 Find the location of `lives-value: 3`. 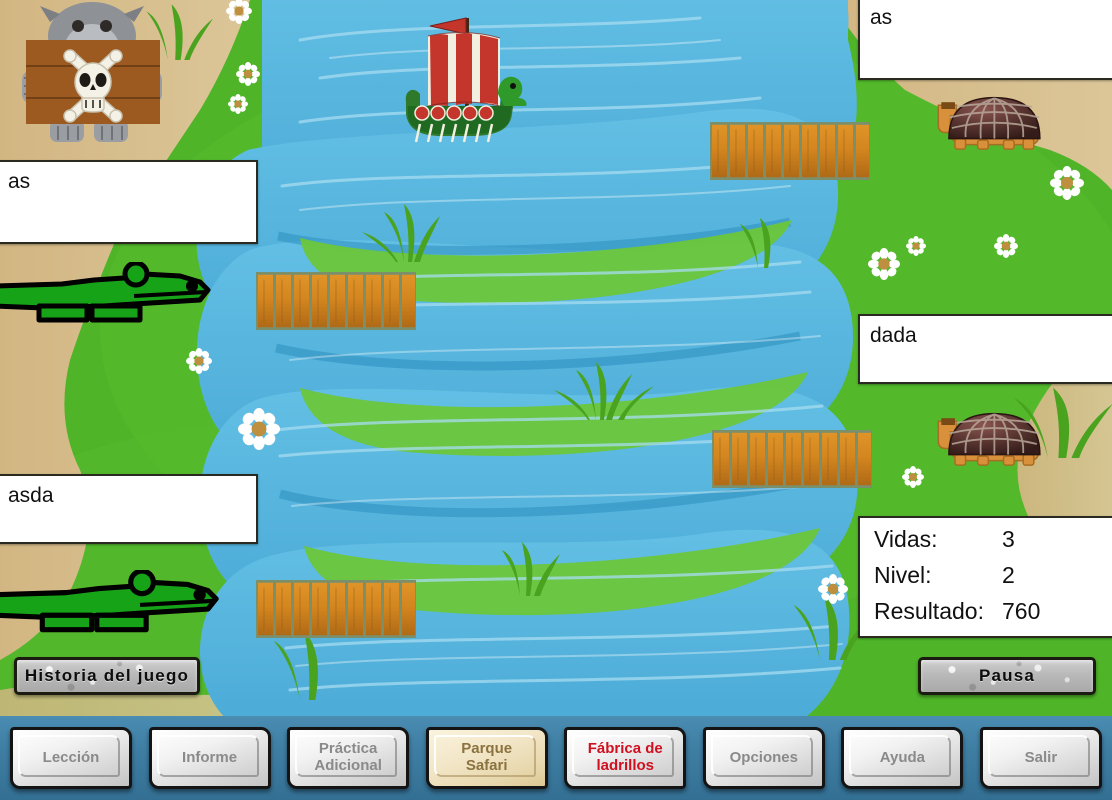

lives-value: 3 is located at coordinates (1008, 539).